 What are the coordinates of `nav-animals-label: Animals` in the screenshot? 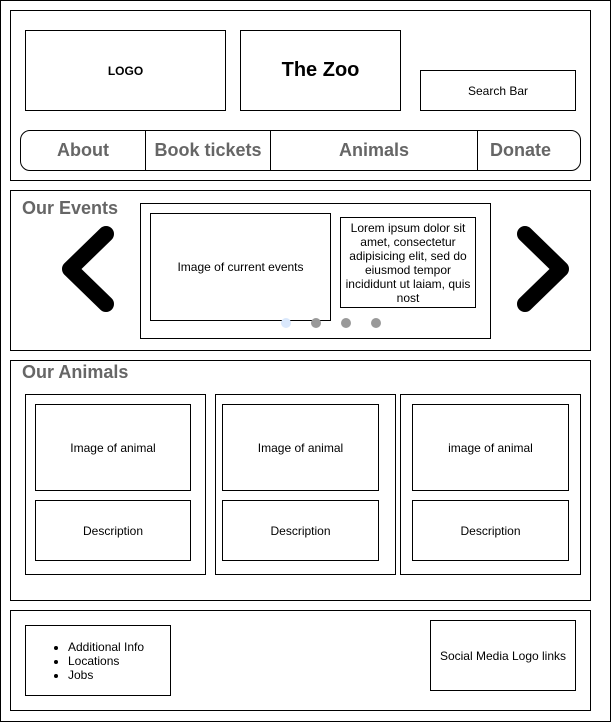 It's located at (374, 150).